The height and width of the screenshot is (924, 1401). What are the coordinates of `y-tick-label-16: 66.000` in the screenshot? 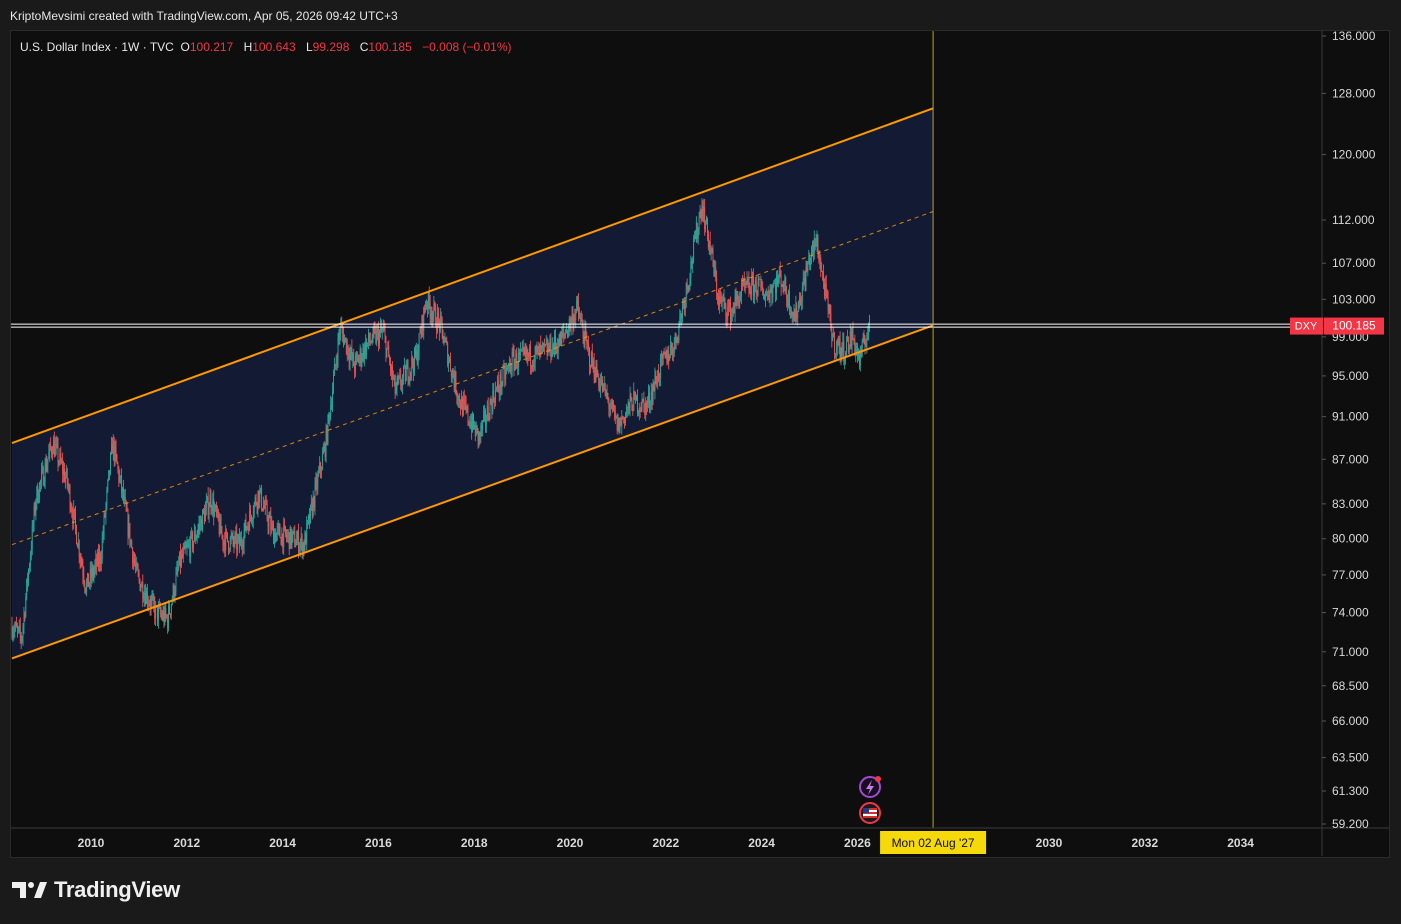 It's located at (1350, 721).